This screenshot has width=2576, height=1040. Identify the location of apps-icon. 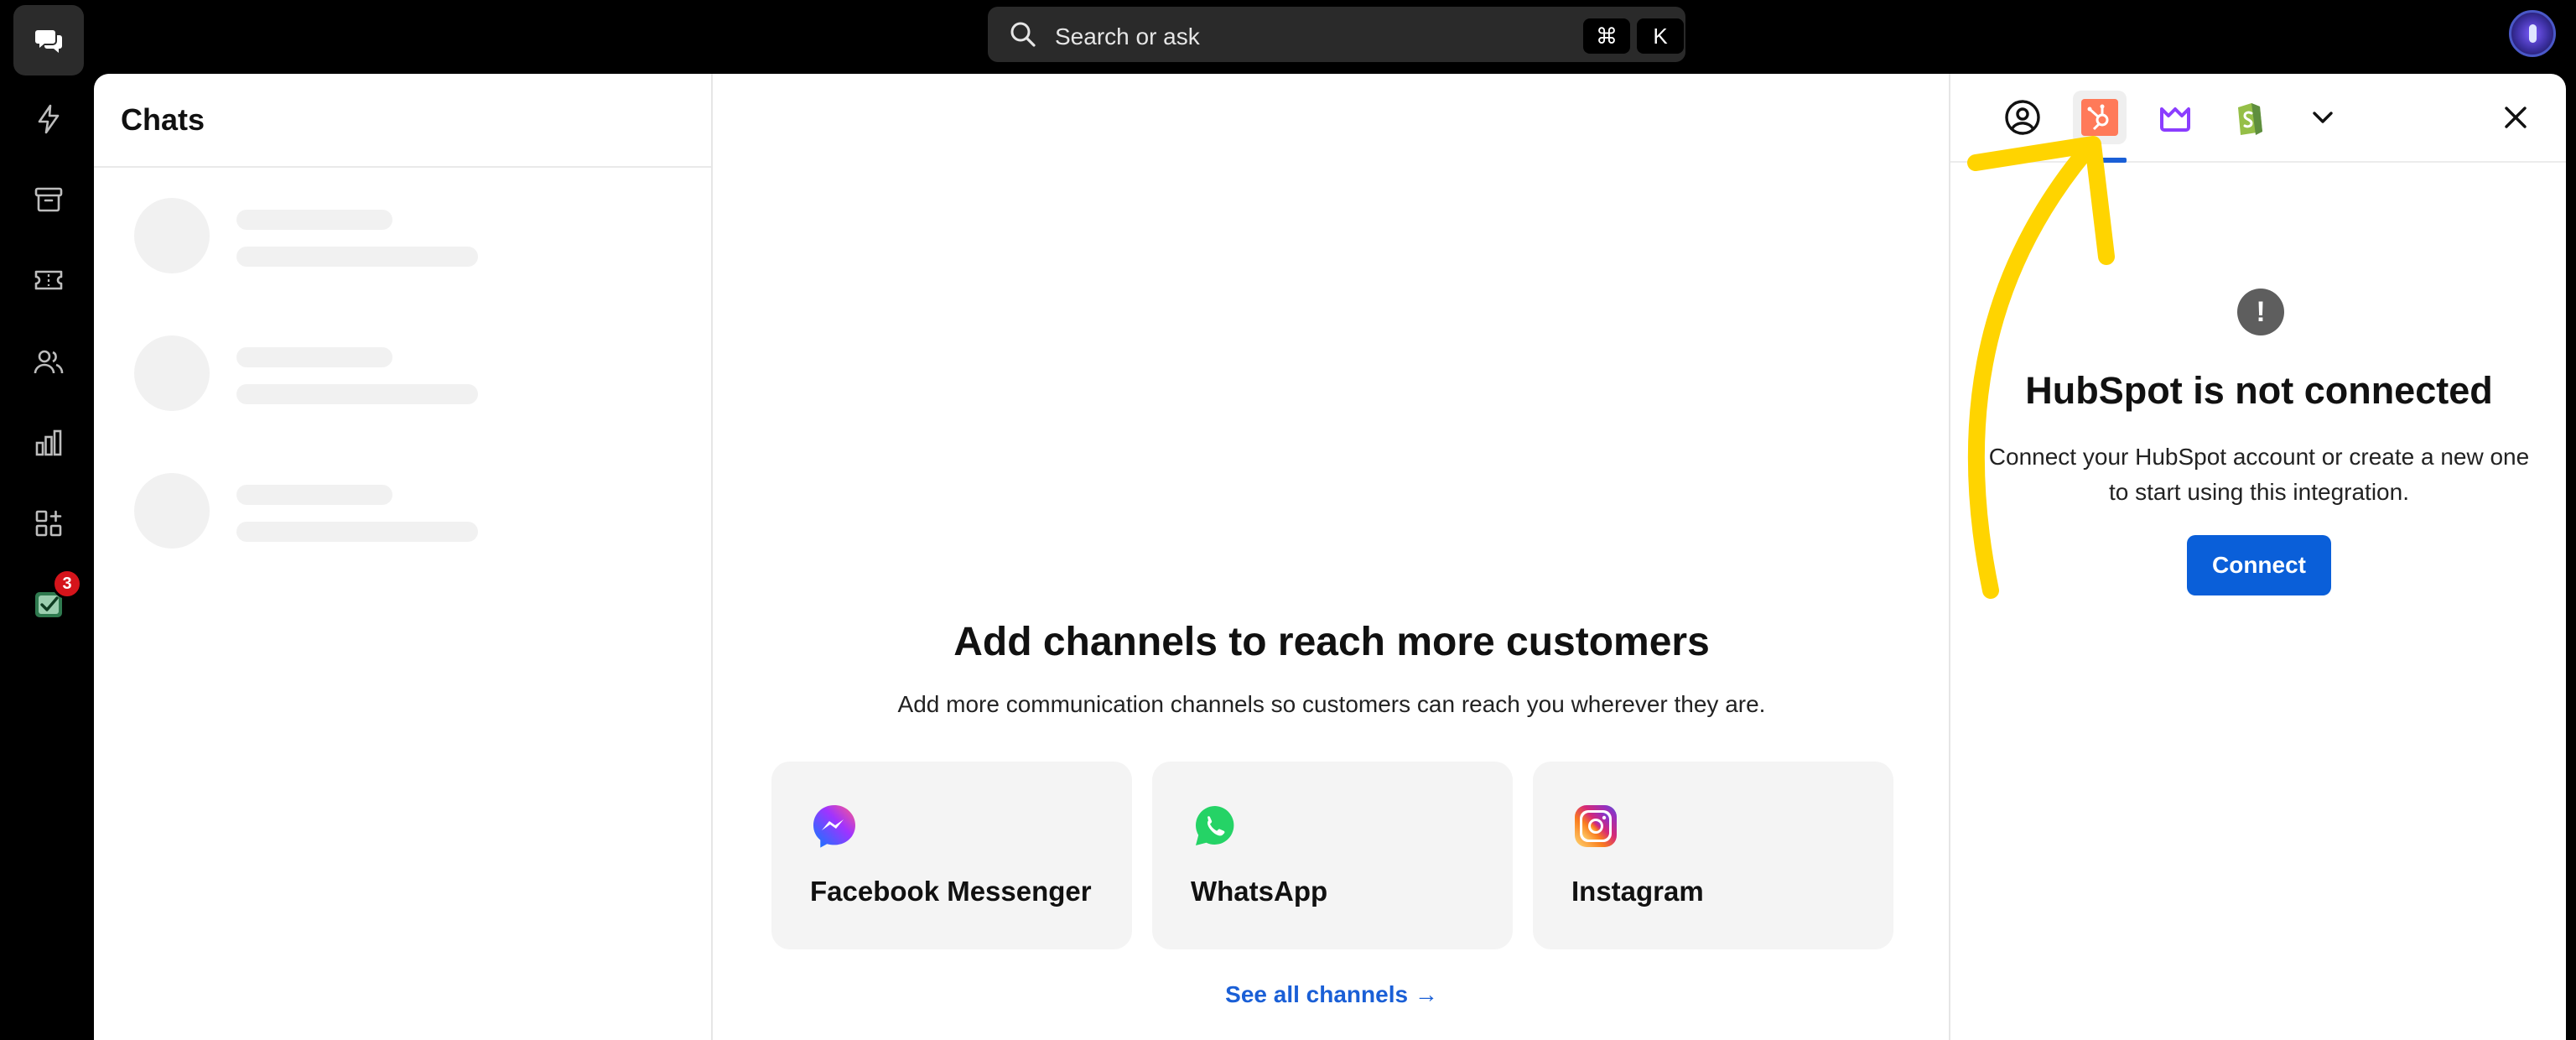
(48, 523).